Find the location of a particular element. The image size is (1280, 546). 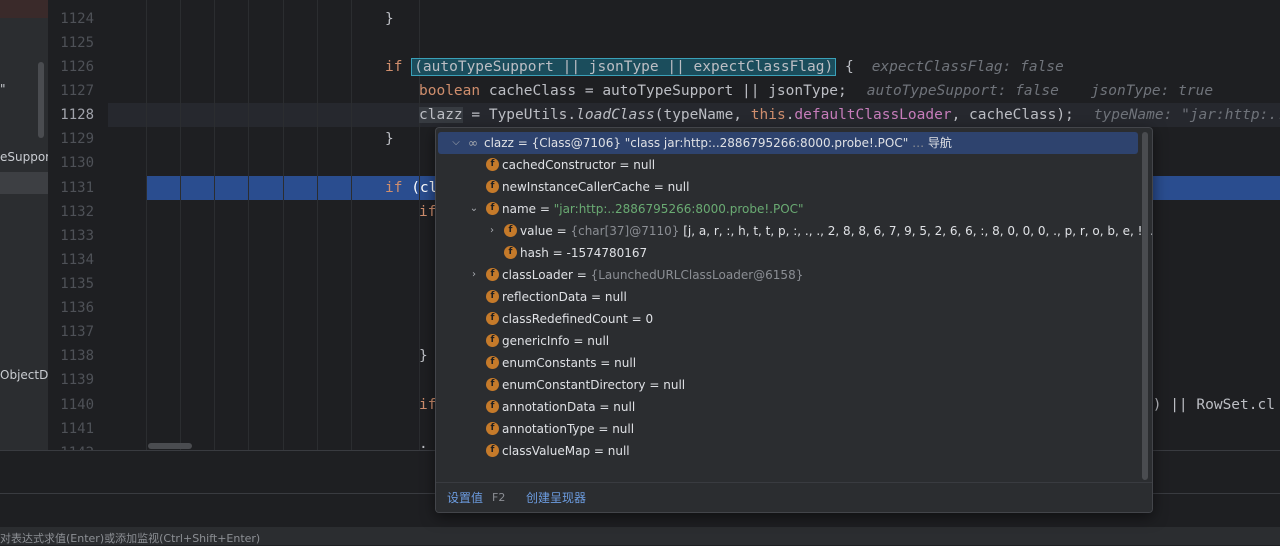

code-keyword: if is located at coordinates (428, 405).